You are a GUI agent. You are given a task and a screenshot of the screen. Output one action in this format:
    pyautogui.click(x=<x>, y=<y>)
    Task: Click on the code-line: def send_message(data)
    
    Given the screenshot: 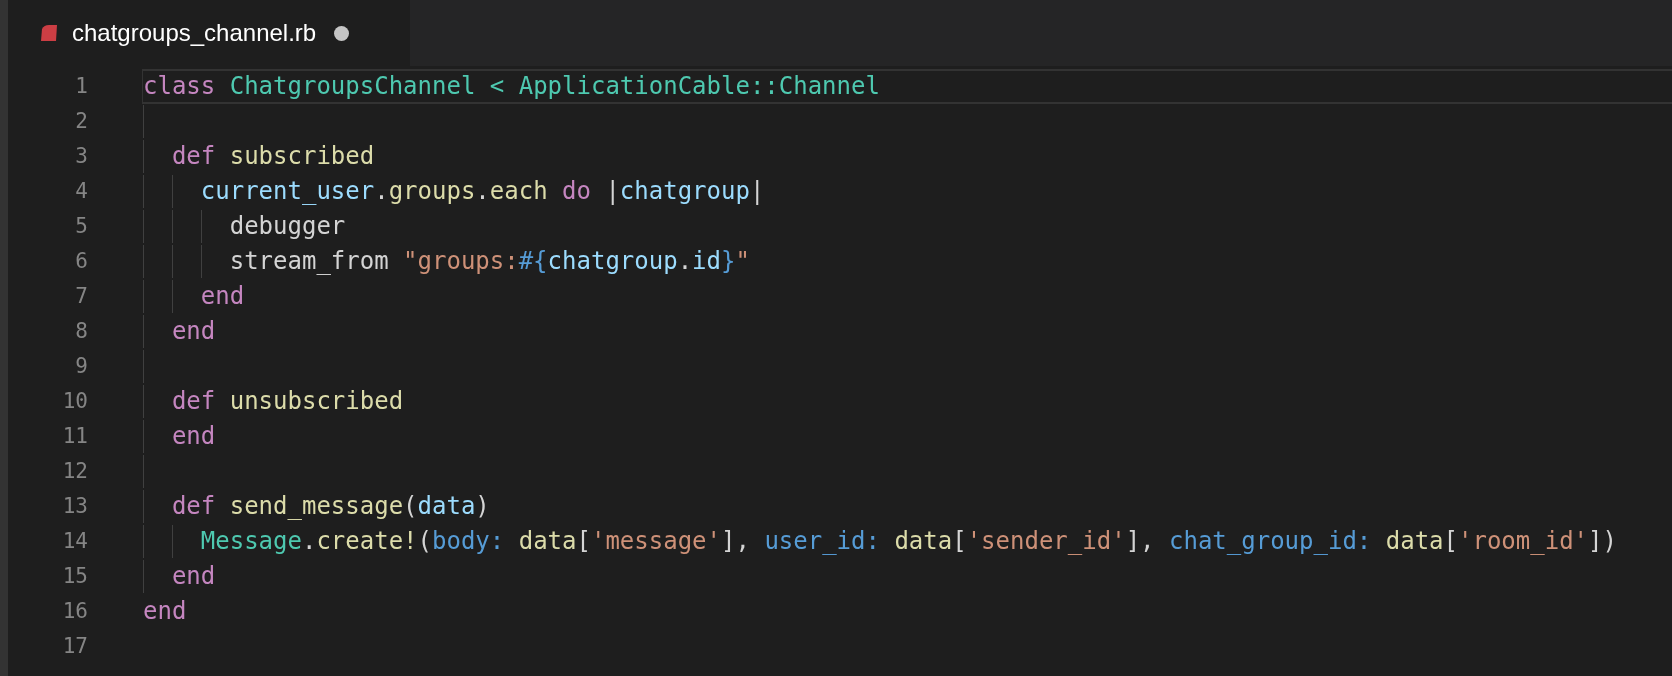 What is the action you would take?
    pyautogui.click(x=330, y=506)
    